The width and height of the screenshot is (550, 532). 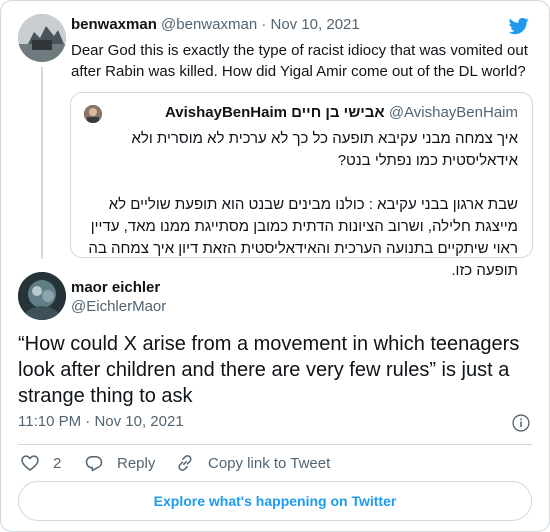 I want to click on parent-tweet-header: benwaxman @benwaxman · Nov 10, 2021, so click(x=215, y=24).